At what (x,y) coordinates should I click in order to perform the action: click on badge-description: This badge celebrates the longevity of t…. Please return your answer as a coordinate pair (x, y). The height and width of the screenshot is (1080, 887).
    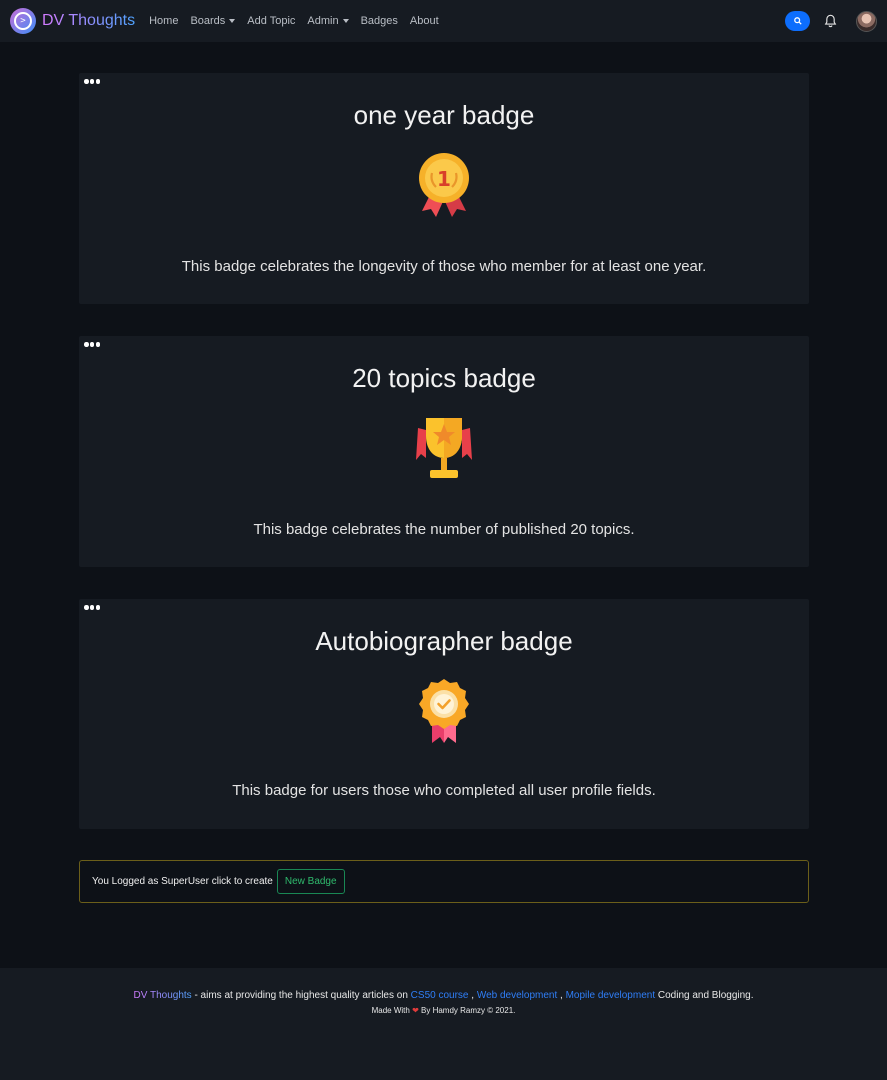
    Looking at the image, I should click on (444, 266).